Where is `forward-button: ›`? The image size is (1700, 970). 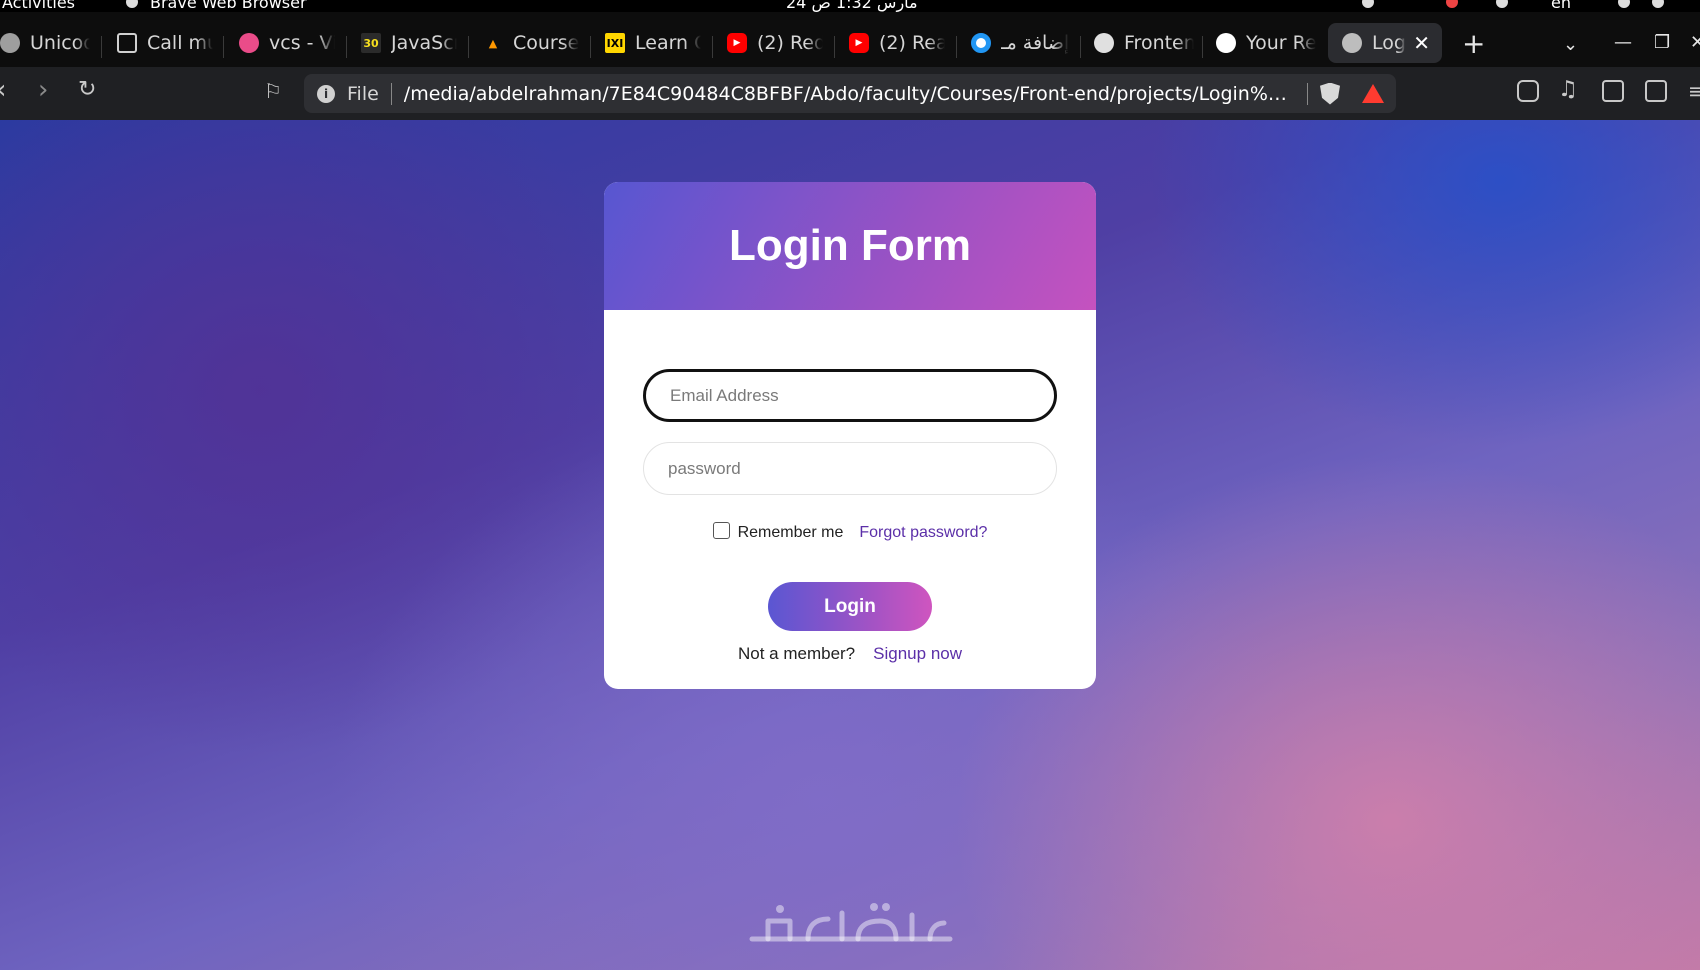 forward-button: › is located at coordinates (43, 90).